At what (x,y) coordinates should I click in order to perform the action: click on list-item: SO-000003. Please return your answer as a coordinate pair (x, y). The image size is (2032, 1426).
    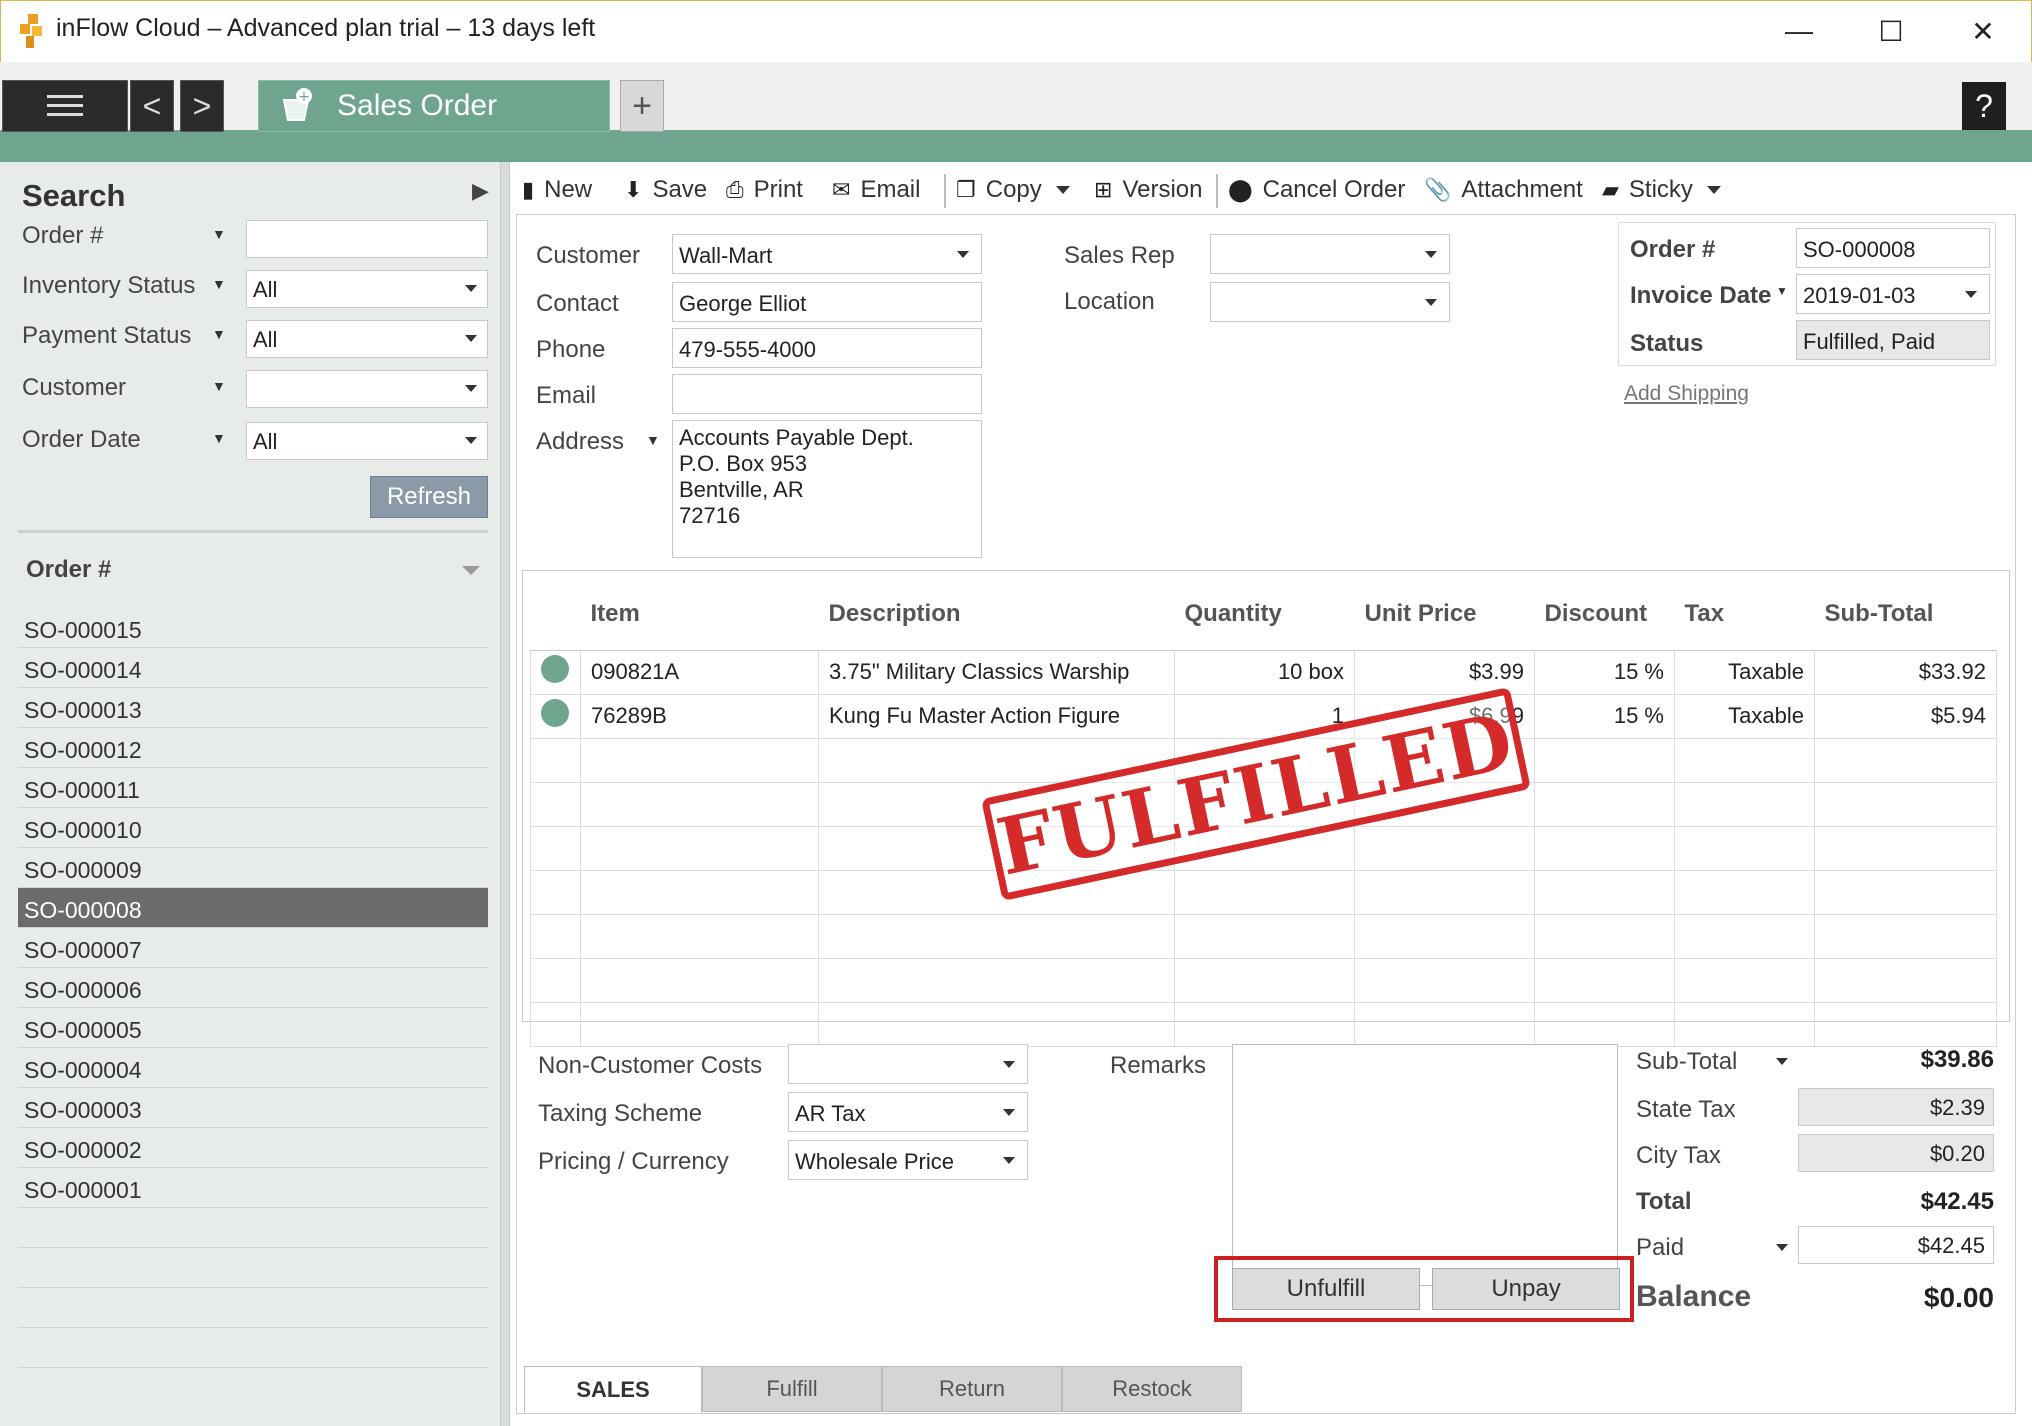
    Looking at the image, I should click on (253, 1108).